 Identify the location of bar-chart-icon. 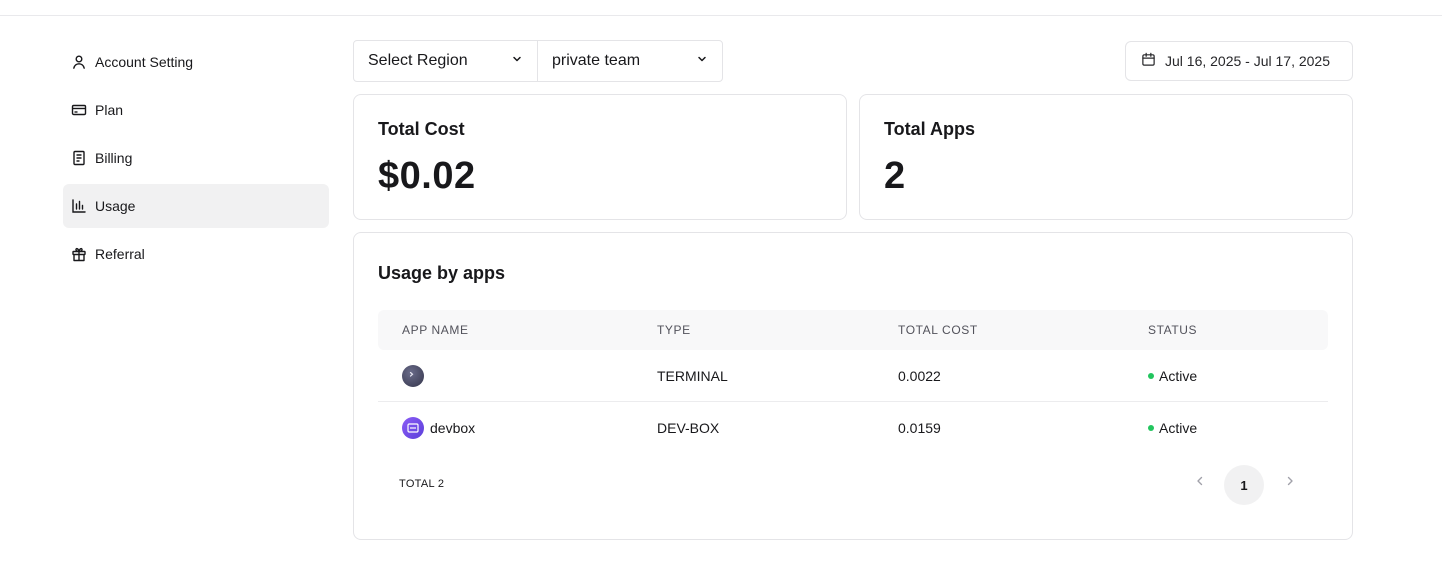
(79, 206).